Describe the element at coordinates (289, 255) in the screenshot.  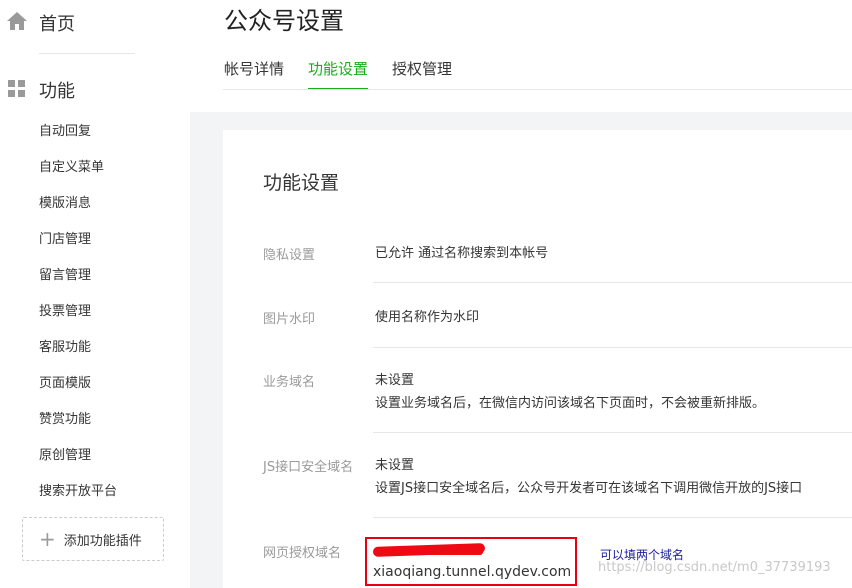
I see `setting-label: 隐私设置` at that location.